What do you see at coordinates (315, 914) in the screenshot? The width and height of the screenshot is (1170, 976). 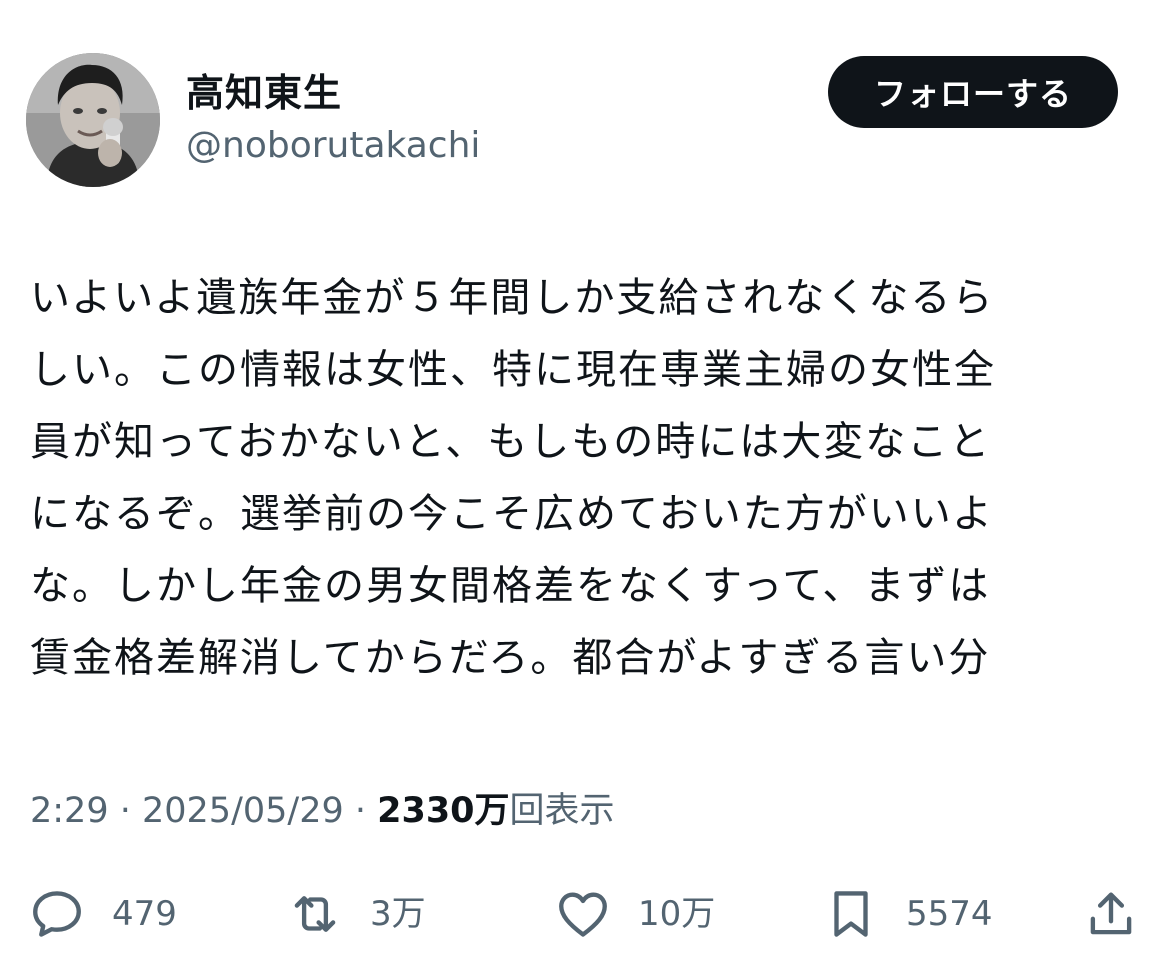 I see `retweet-icon` at bounding box center [315, 914].